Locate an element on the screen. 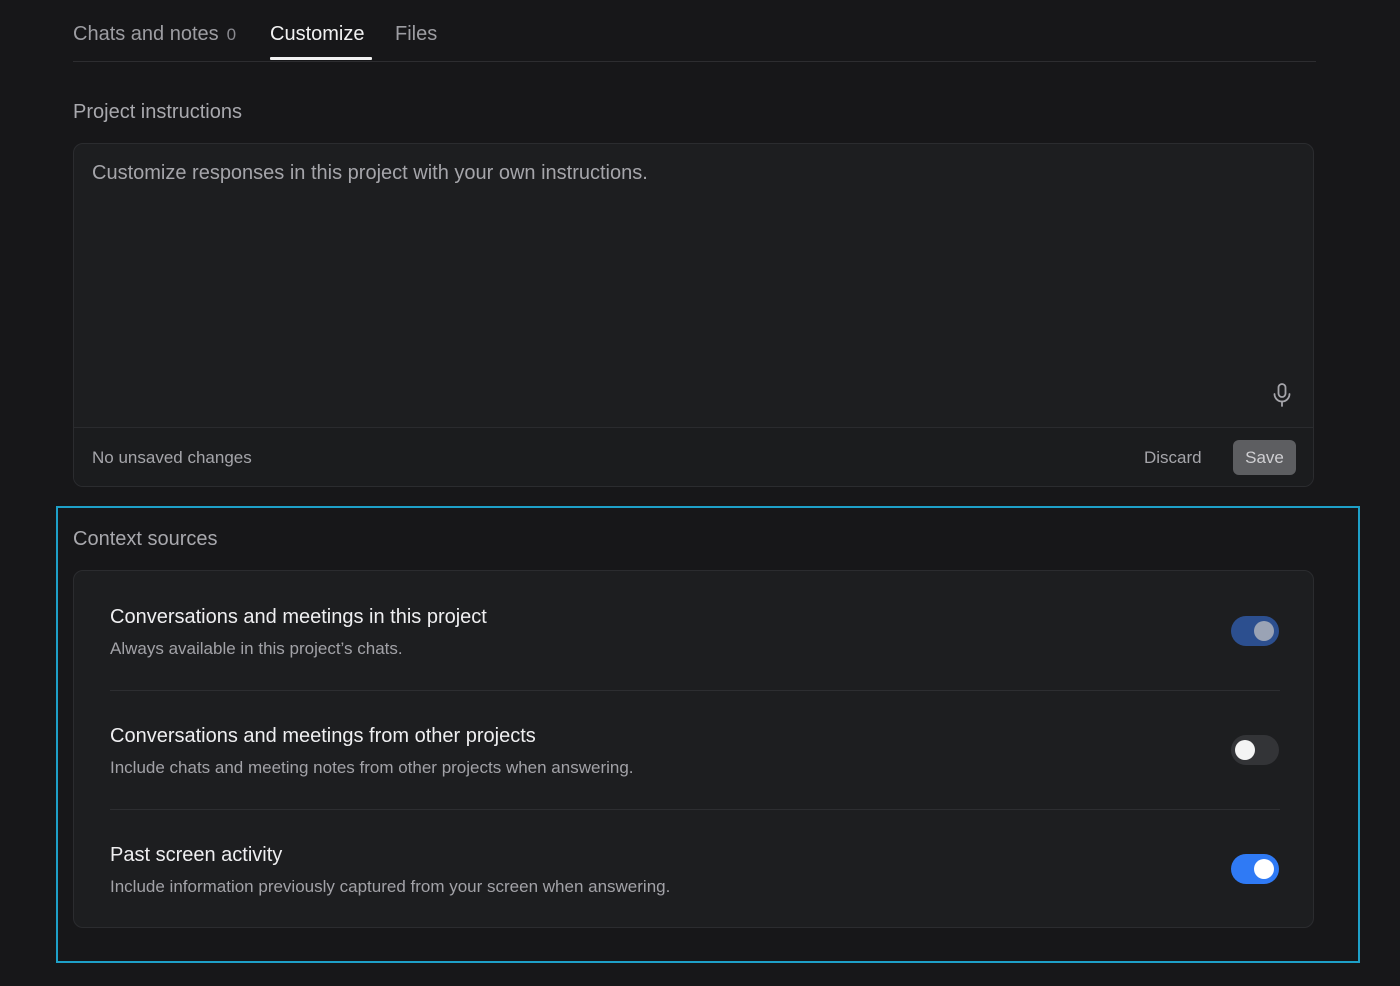 This screenshot has width=1400, height=986. context-source-title: Past screen activity is located at coordinates (196, 855).